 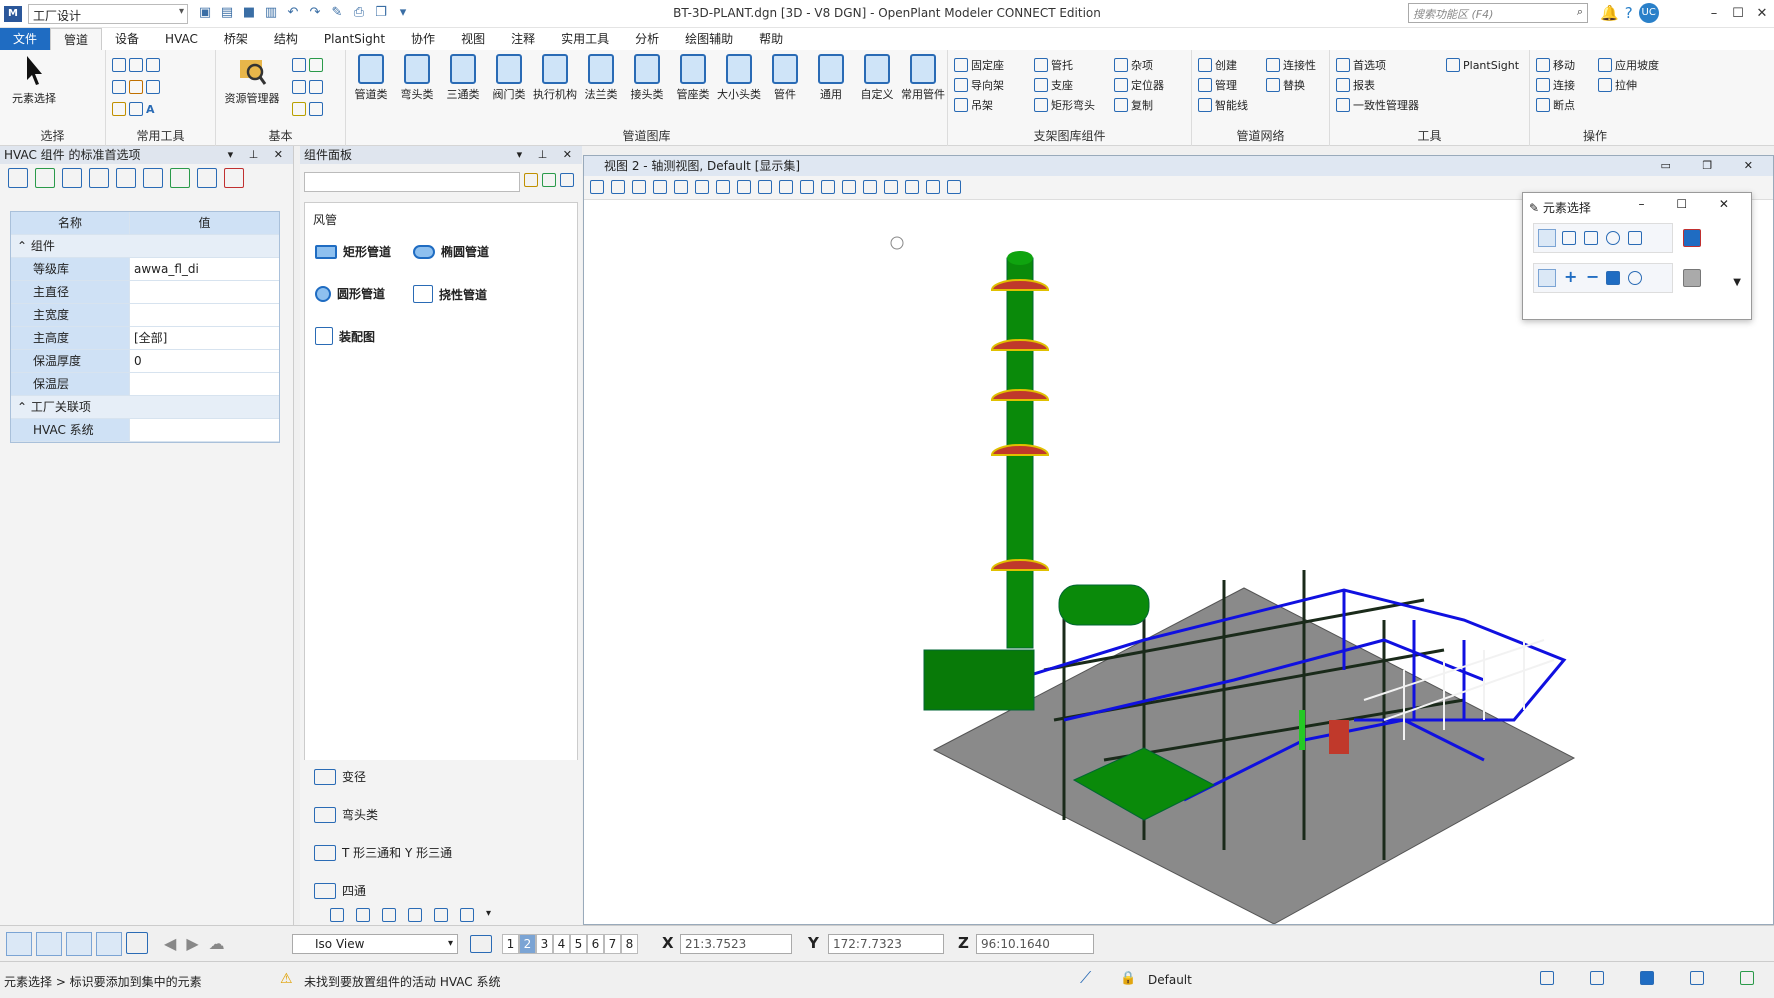 I want to click on zoom-in-icon, so click(x=681, y=187).